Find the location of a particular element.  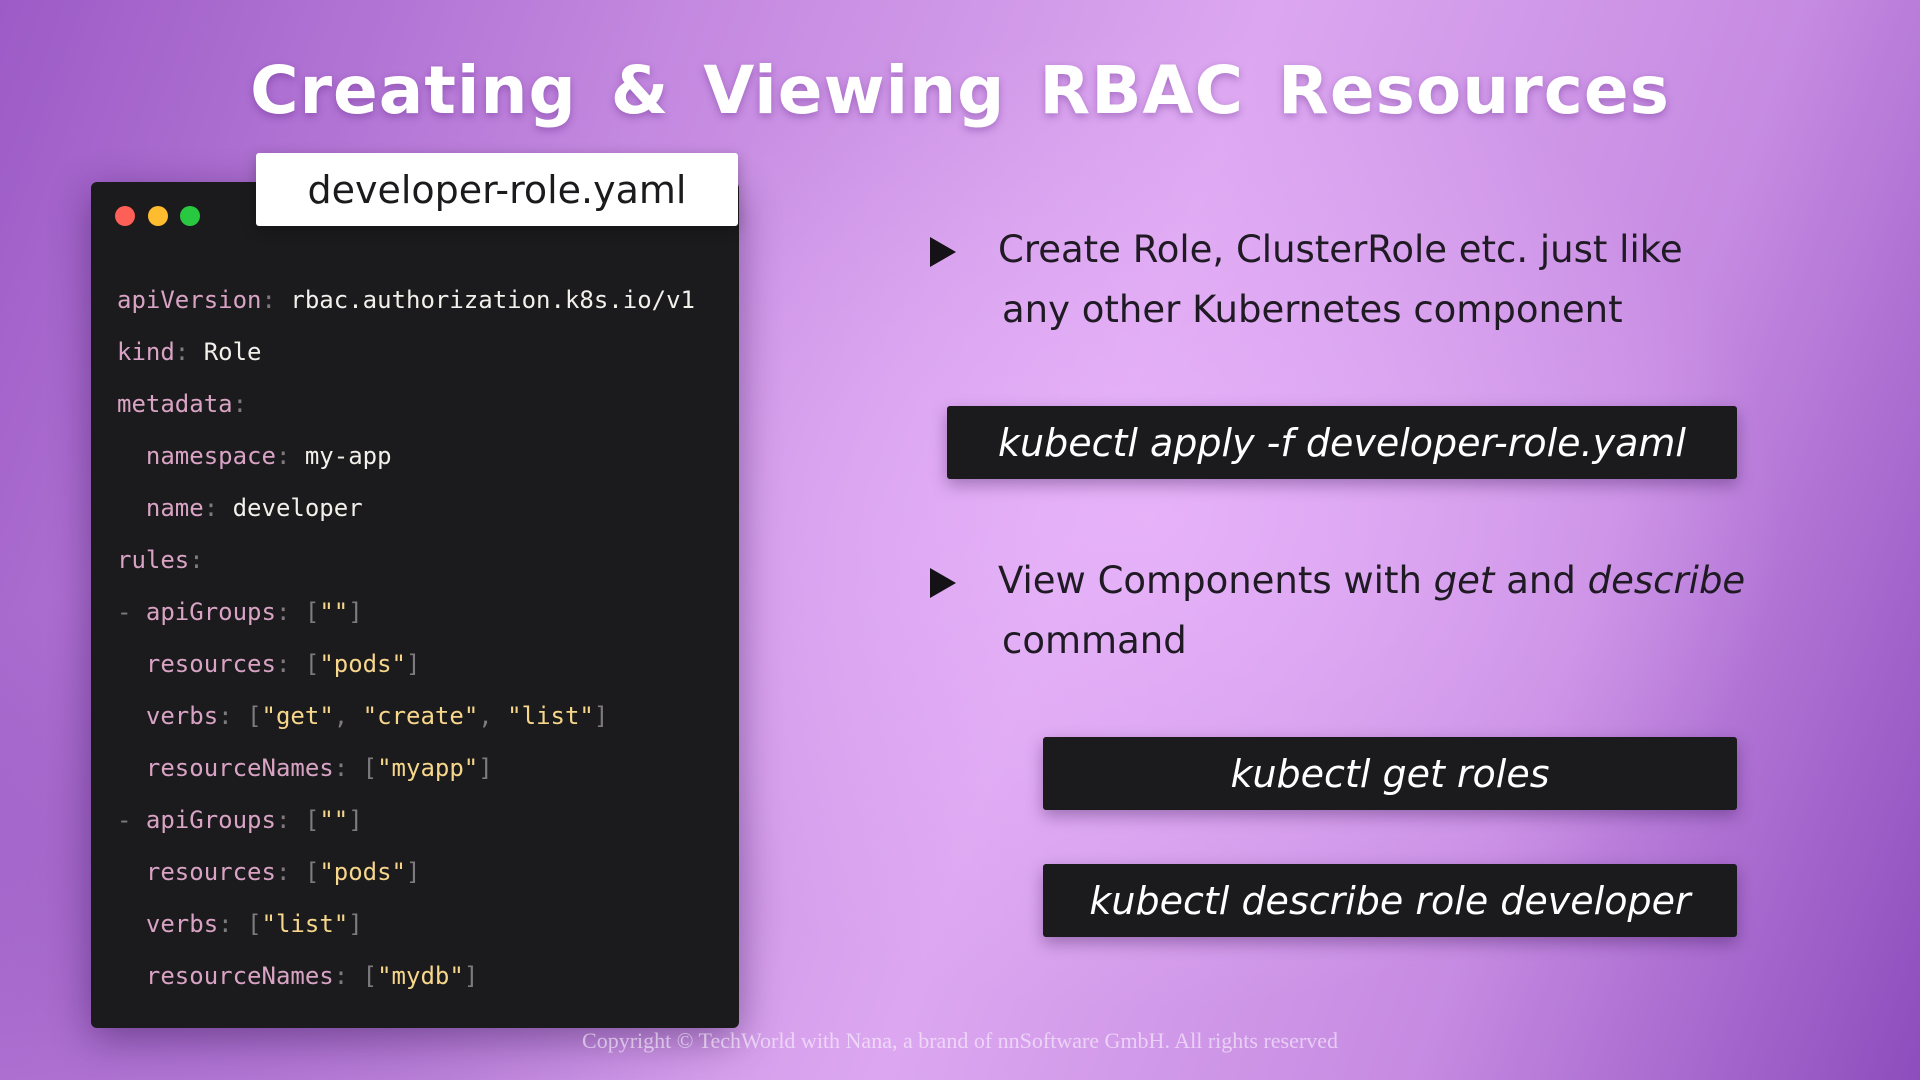

close-window-icon is located at coordinates (125, 216).